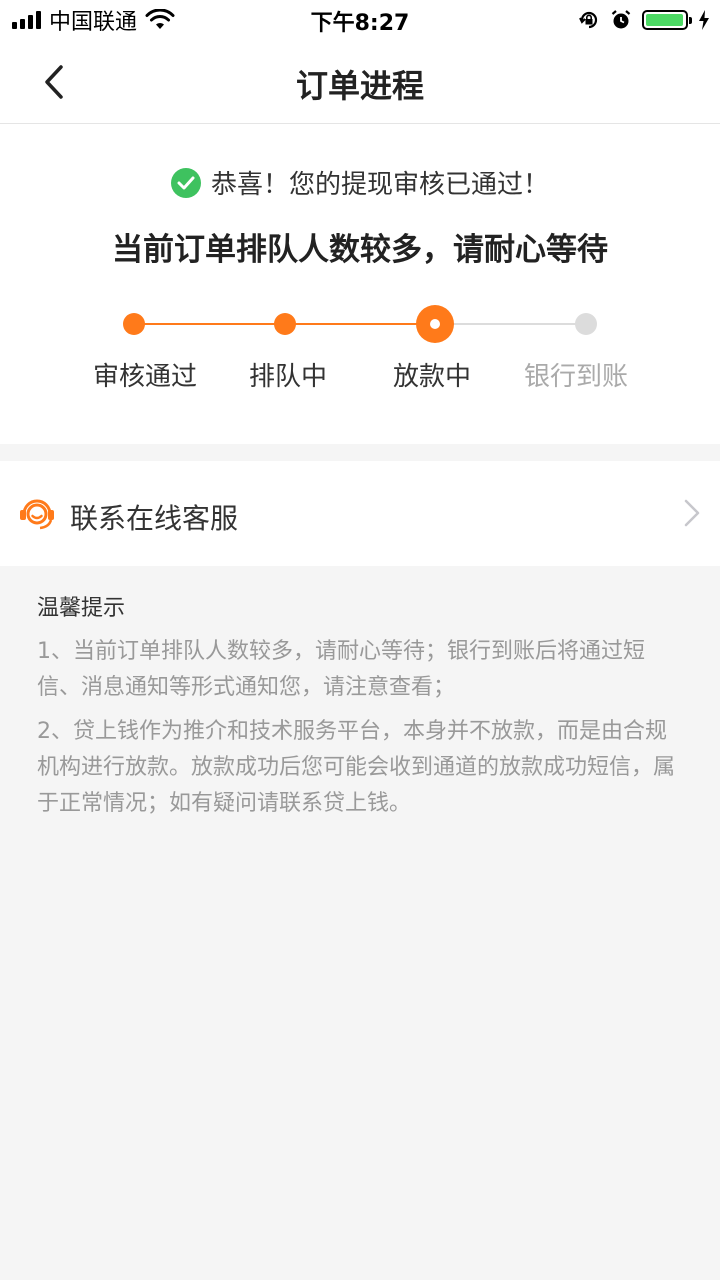  What do you see at coordinates (154, 518) in the screenshot?
I see `contact-support-label: 联系在线客服` at bounding box center [154, 518].